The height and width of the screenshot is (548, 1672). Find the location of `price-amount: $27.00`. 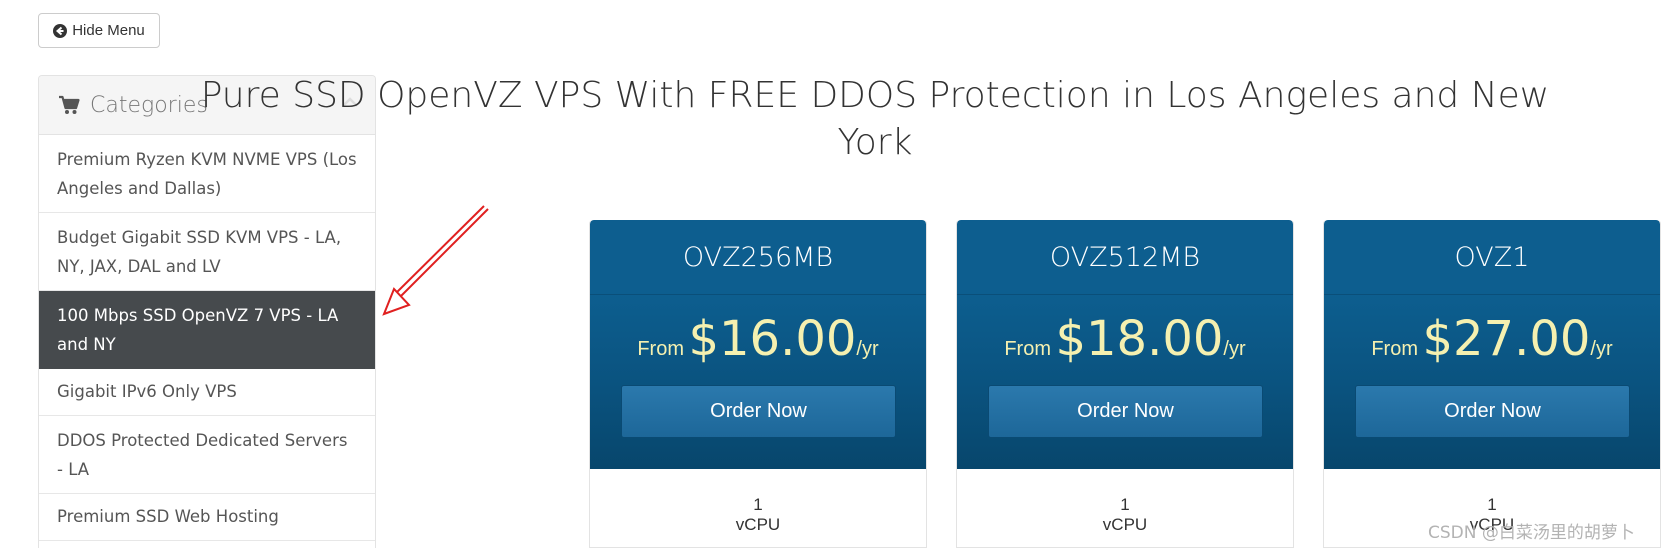

price-amount: $27.00 is located at coordinates (1506, 339).